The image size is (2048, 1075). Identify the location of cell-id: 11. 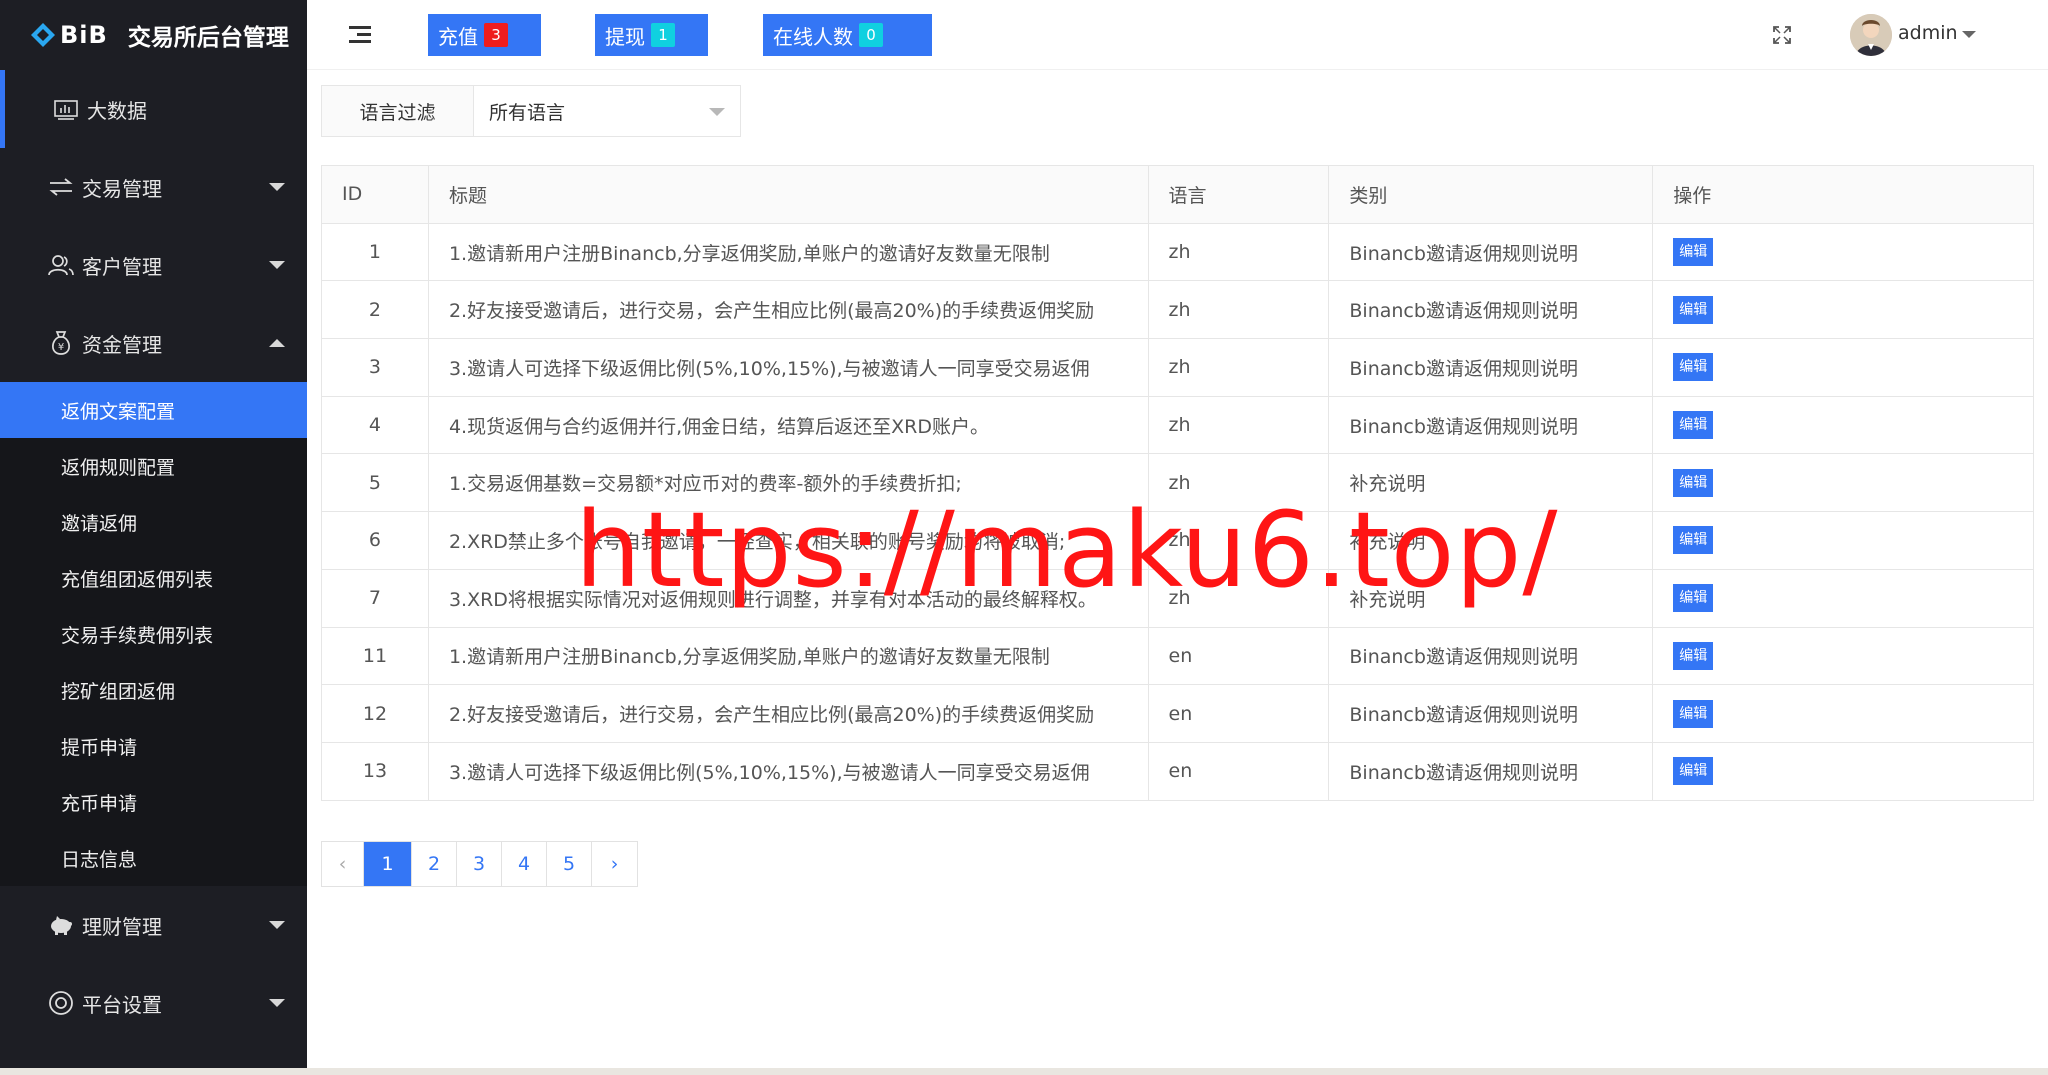
(375, 656).